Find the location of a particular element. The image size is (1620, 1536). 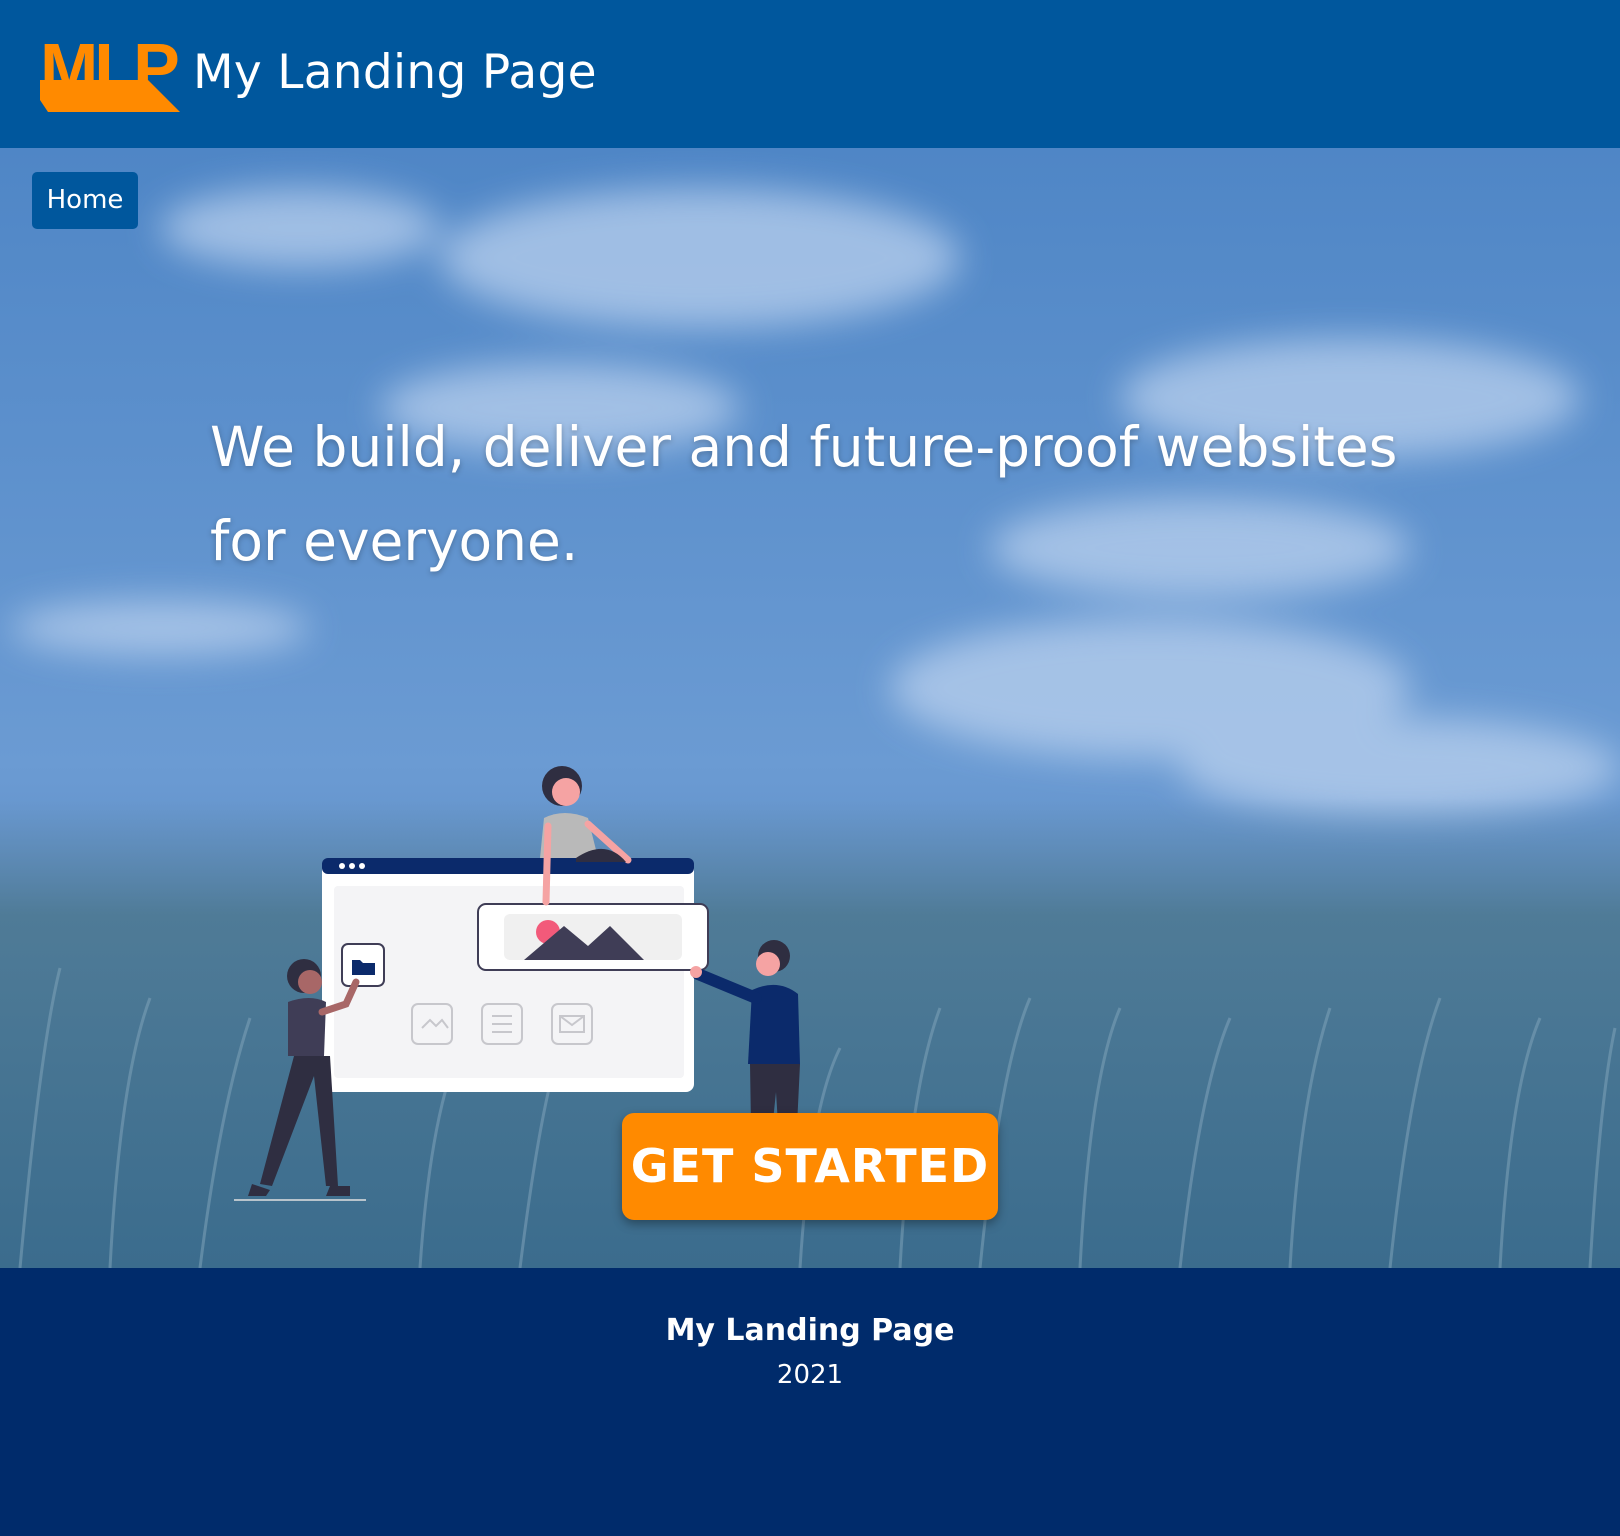

get-started-button: GET STARTED is located at coordinates (810, 1166).